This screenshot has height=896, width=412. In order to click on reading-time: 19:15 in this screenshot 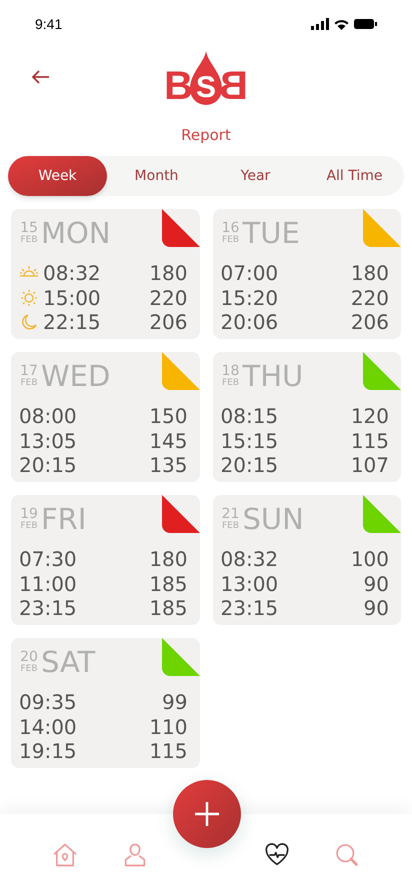, I will do `click(48, 751)`.